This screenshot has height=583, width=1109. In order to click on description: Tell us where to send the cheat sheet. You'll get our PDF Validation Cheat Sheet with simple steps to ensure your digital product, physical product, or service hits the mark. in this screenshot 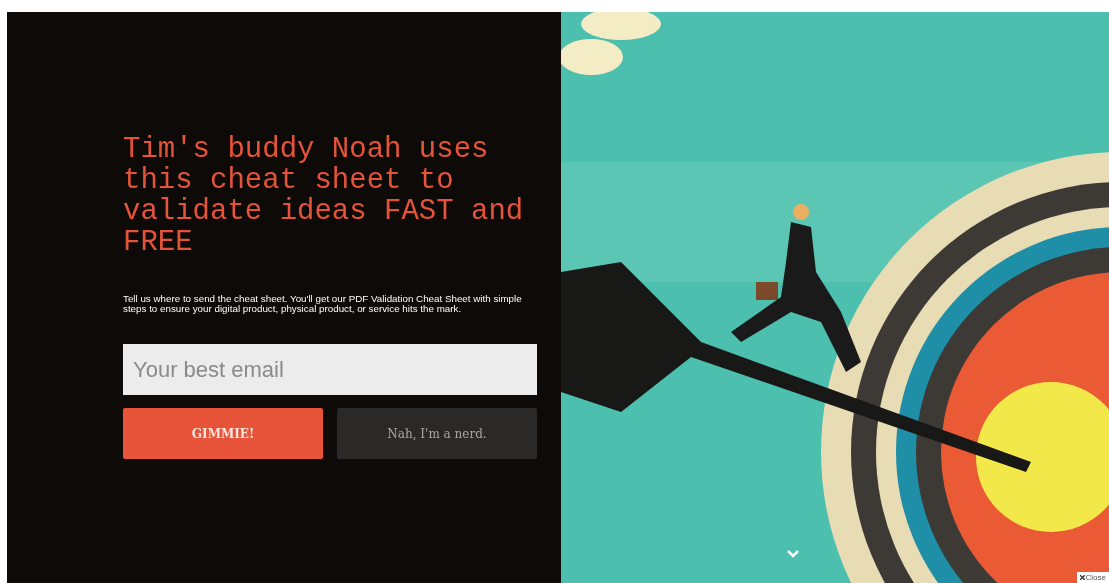, I will do `click(323, 304)`.